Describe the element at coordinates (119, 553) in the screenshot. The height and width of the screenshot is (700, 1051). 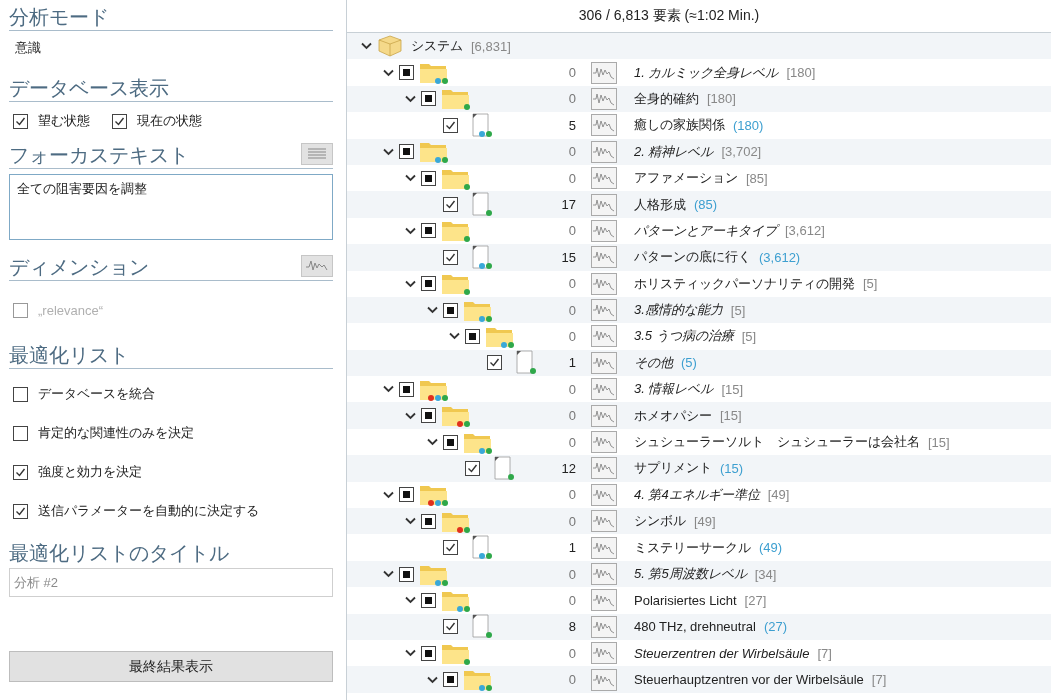
I see `section-heading: 最適化リストのタイトル` at that location.